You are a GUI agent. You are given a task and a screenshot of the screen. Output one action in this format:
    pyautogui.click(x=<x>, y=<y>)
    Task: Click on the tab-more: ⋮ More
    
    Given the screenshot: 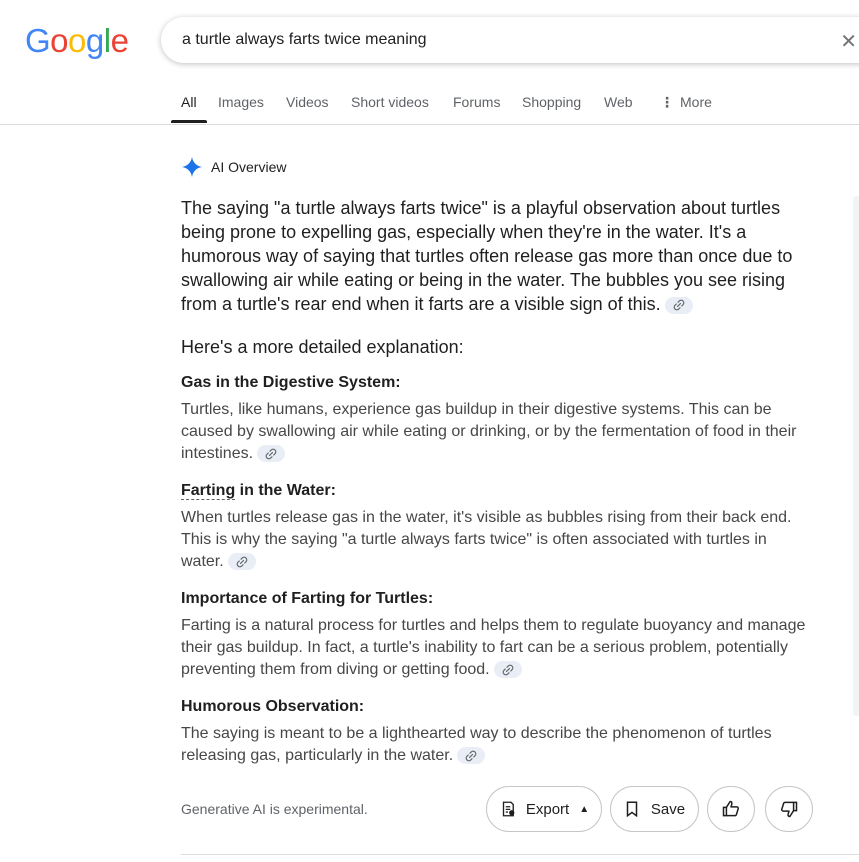 What is the action you would take?
    pyautogui.click(x=686, y=102)
    